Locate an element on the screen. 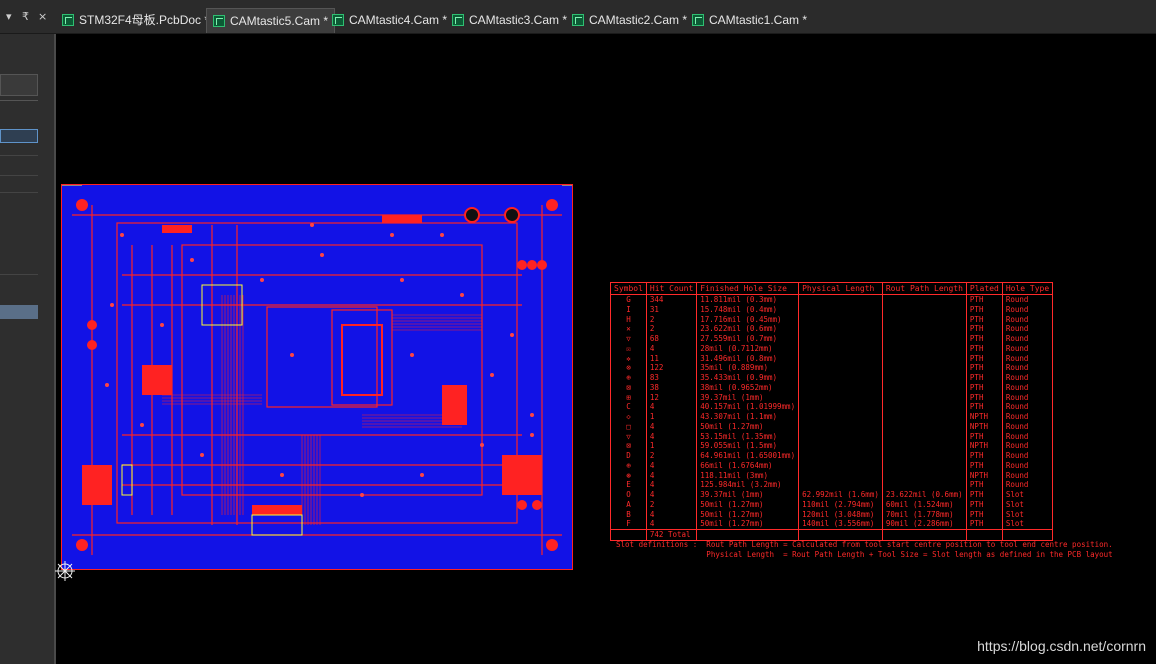 The height and width of the screenshot is (664, 1156). drill-table-row: ⊗ 122 35mil (0.889mm) PTH Round is located at coordinates (832, 368).